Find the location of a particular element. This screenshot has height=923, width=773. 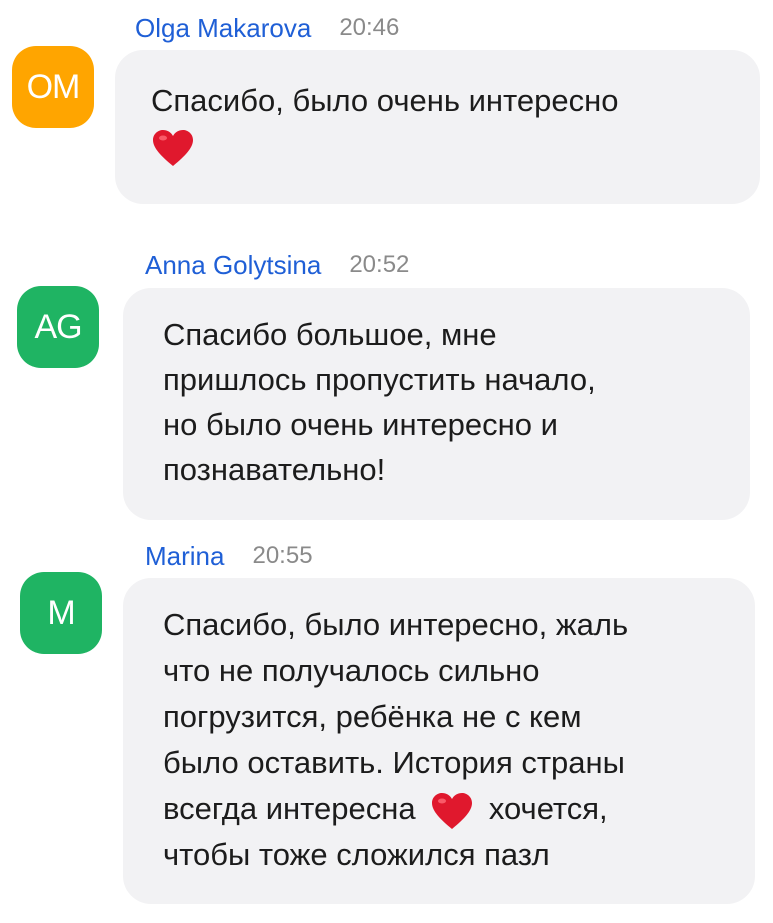

message-bubble: Спасибо, было очень интересно is located at coordinates (437, 127).